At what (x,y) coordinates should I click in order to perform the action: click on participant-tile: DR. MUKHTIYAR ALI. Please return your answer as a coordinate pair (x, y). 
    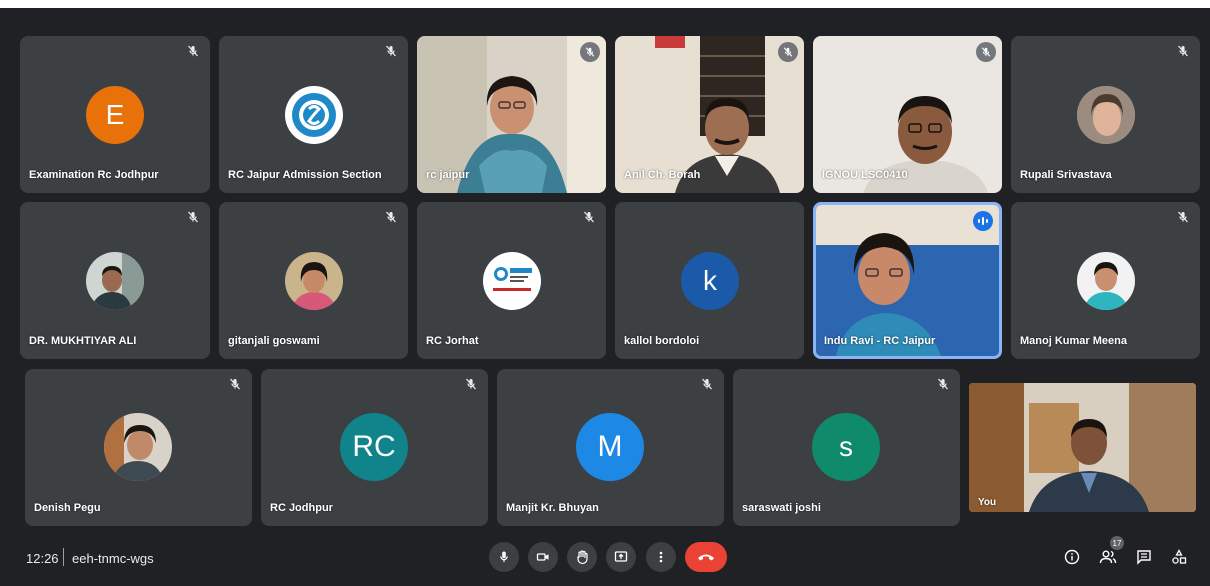
    Looking at the image, I should click on (115, 280).